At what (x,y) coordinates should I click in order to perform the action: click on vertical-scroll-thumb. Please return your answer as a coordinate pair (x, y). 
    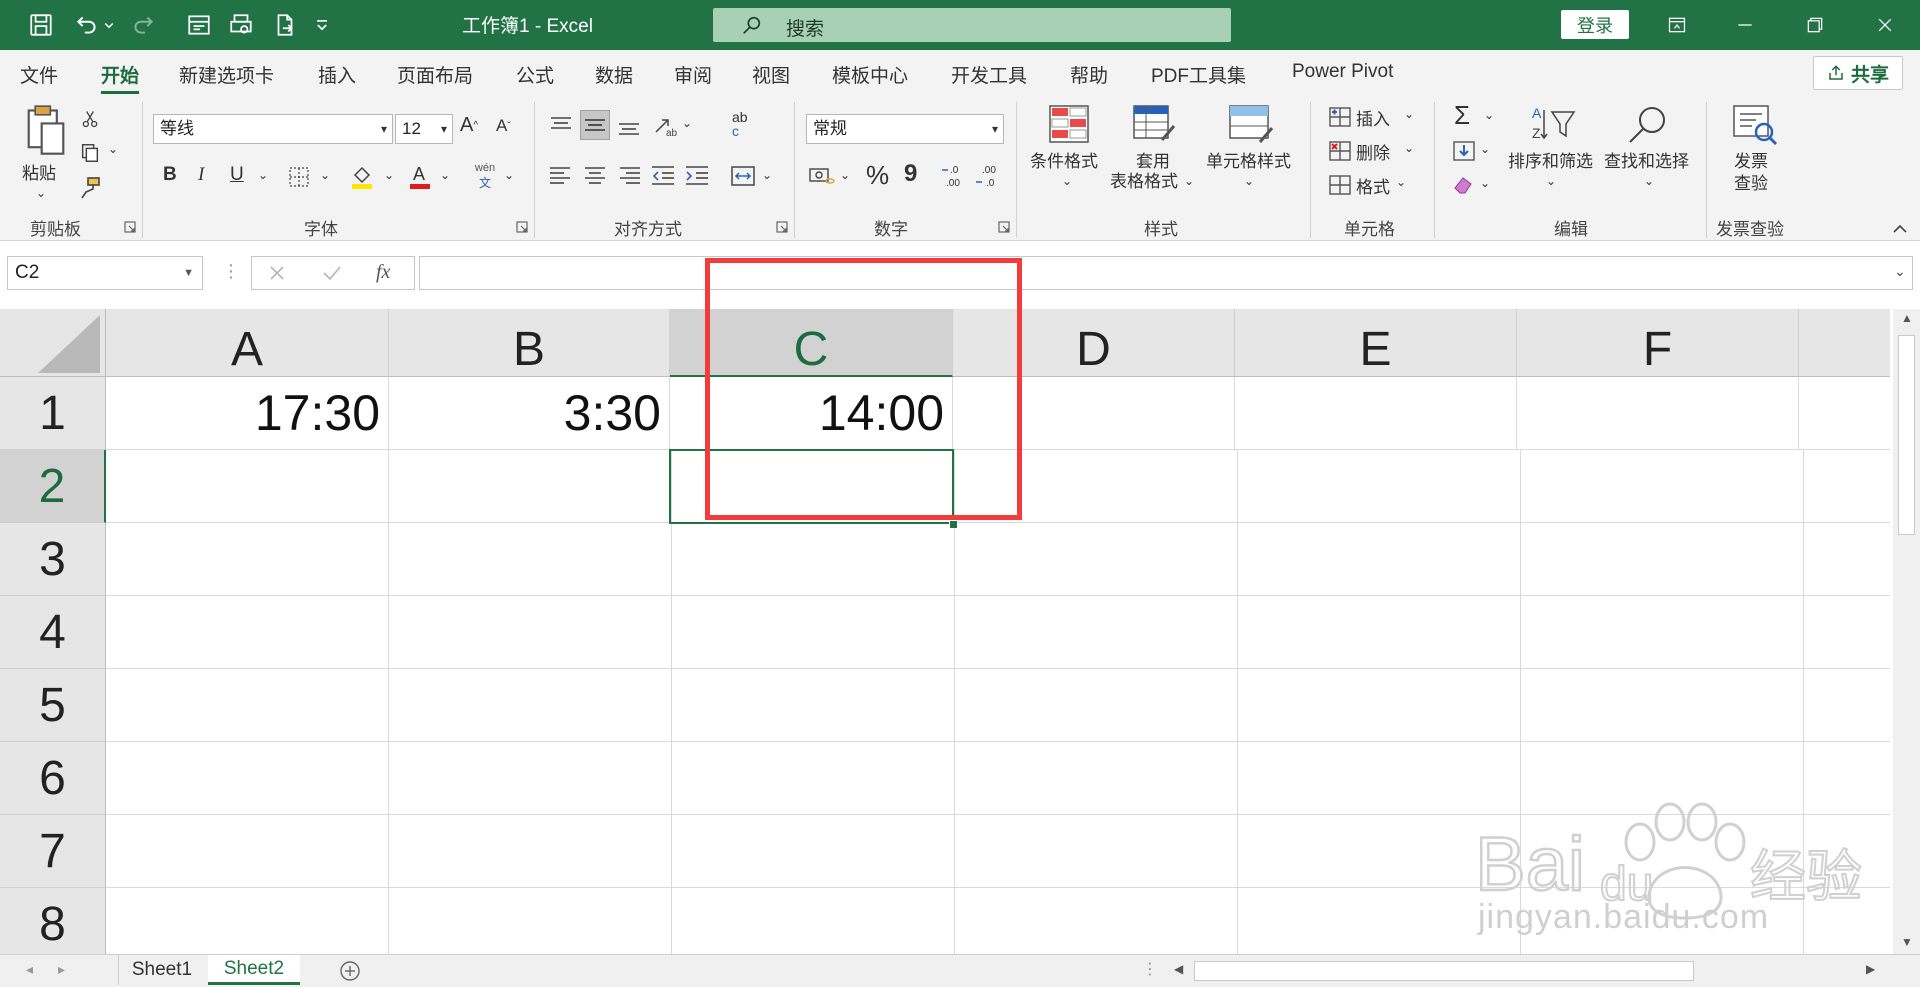
    Looking at the image, I should click on (1906, 435).